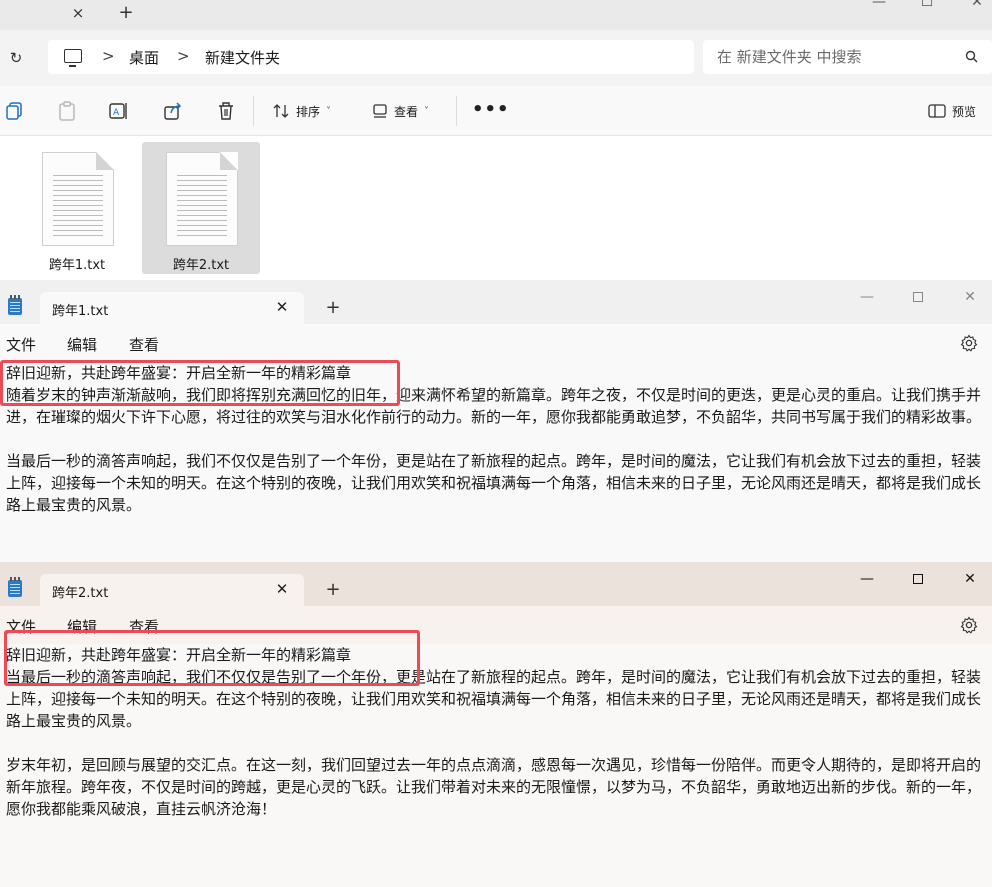  I want to click on delete-icon, so click(226, 111).